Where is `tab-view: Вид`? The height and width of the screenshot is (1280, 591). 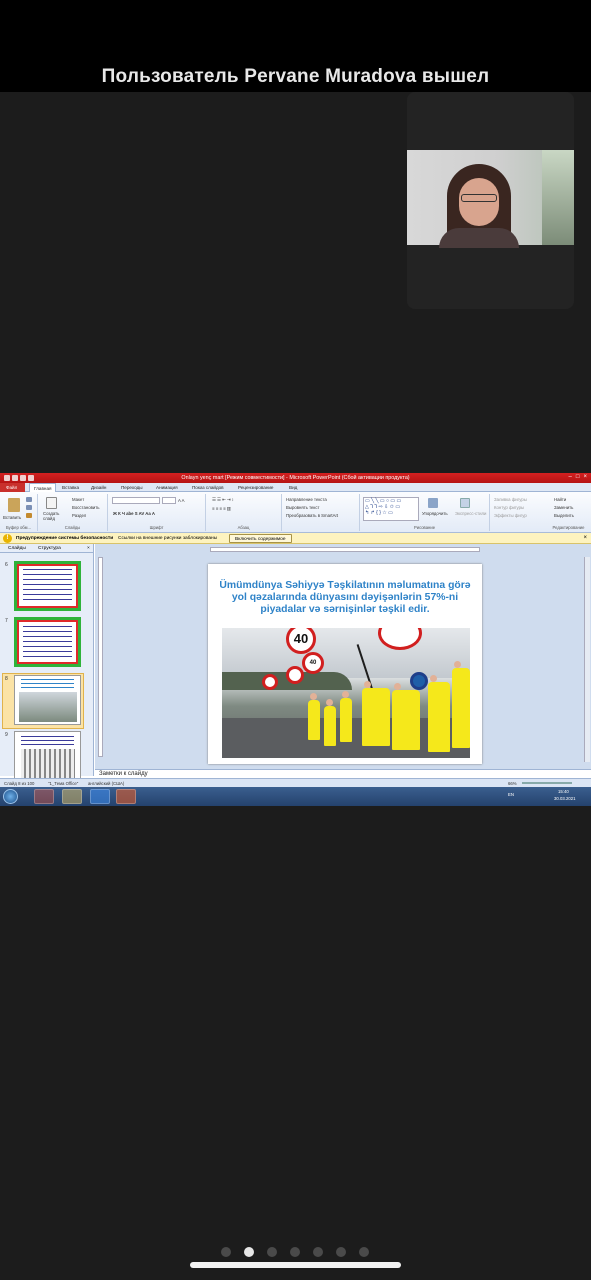 tab-view: Вид is located at coordinates (293, 487).